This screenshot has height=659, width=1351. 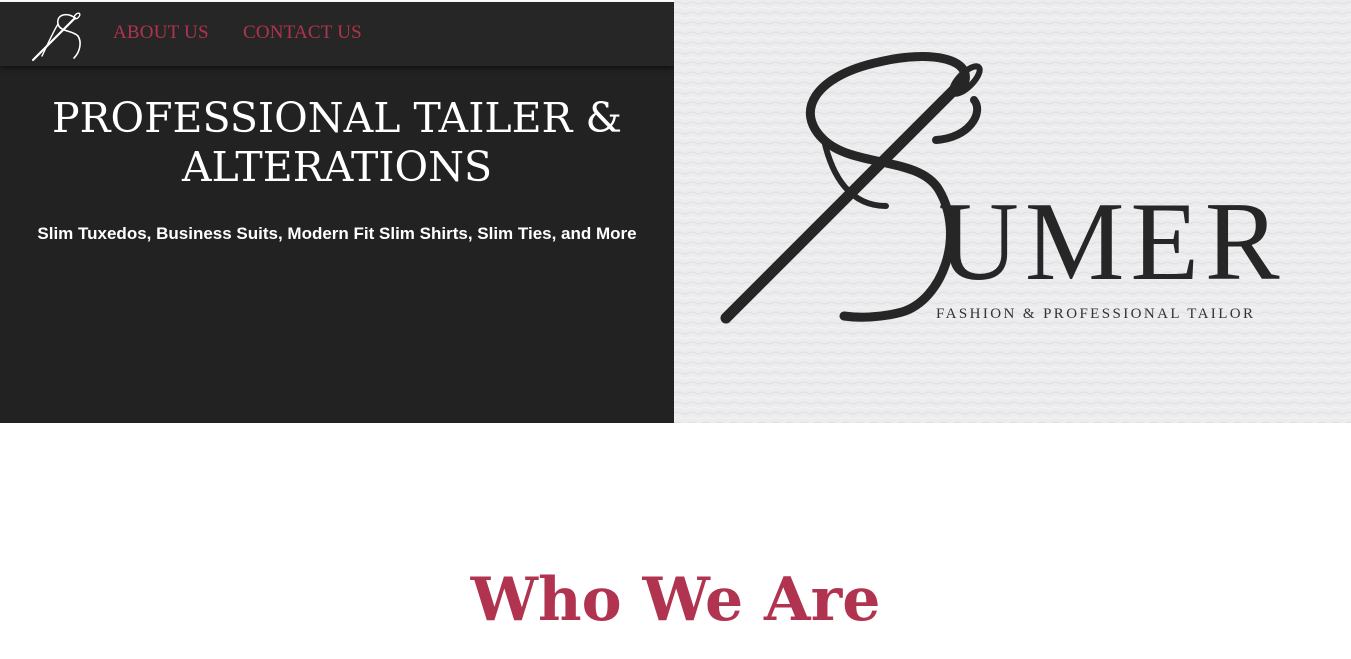 I want to click on brand-tagline: FASHION & PROFESSIONAL TAILOR, so click(x=1096, y=314).